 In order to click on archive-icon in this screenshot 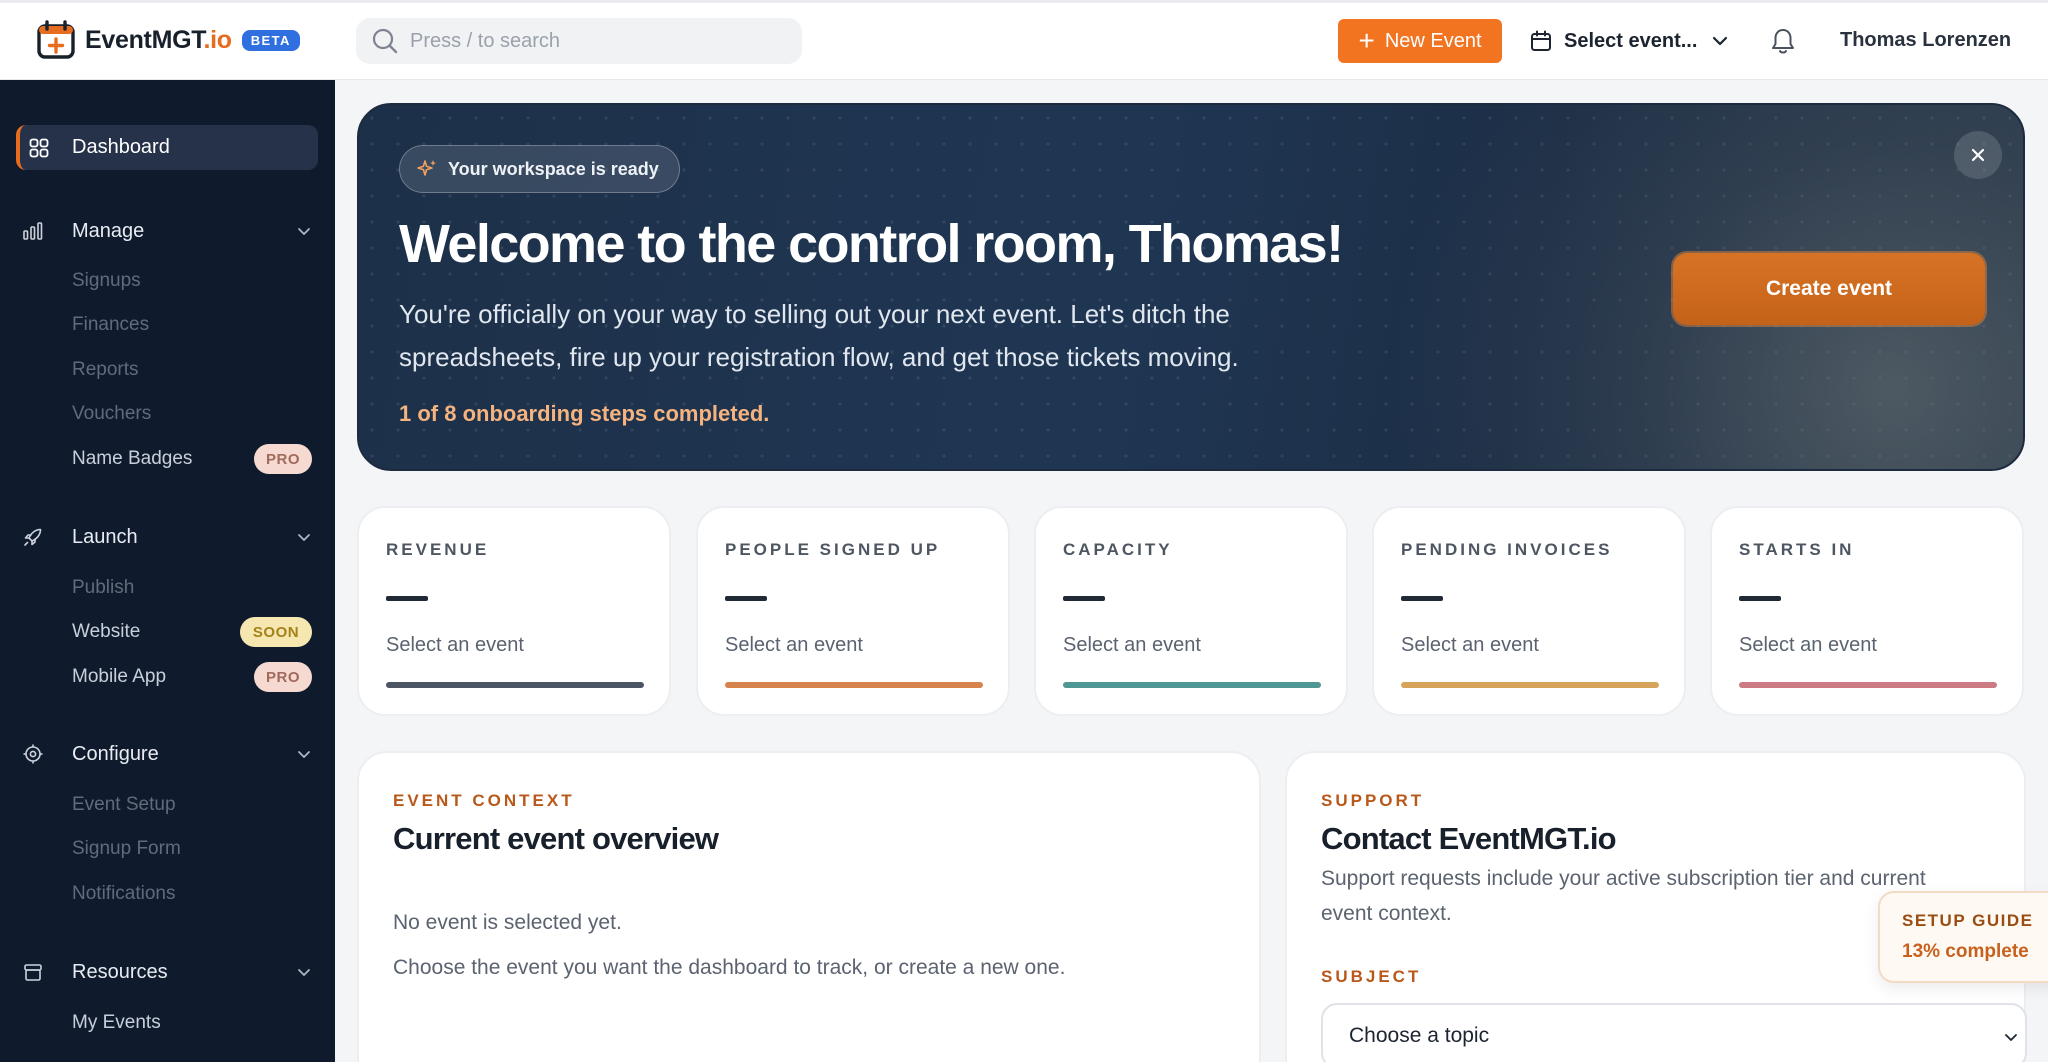, I will do `click(33, 972)`.